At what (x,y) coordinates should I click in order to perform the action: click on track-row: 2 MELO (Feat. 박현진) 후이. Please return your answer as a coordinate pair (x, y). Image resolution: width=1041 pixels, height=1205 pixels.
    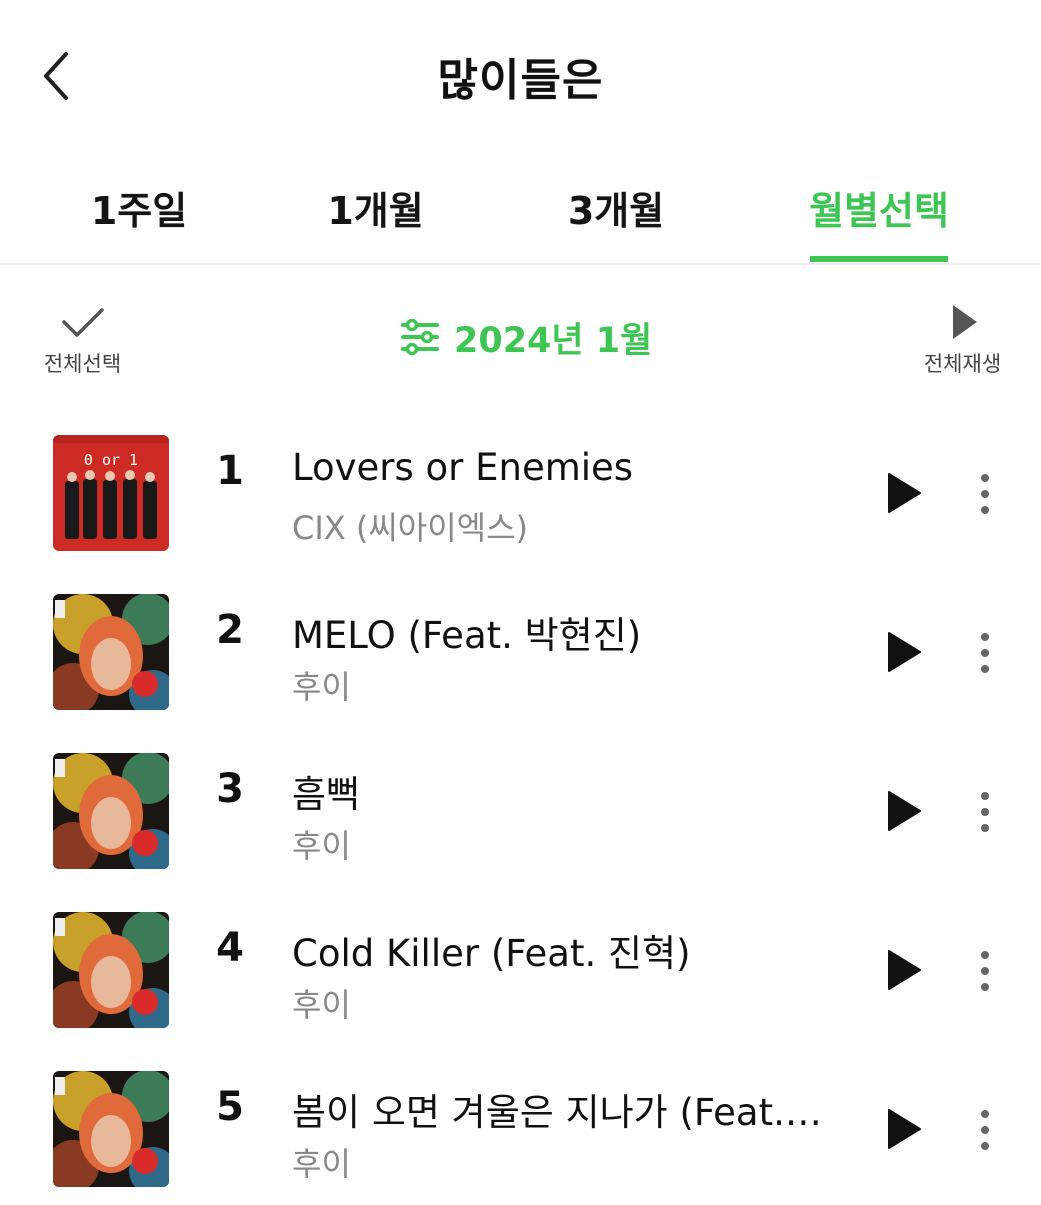
    Looking at the image, I should click on (520, 648).